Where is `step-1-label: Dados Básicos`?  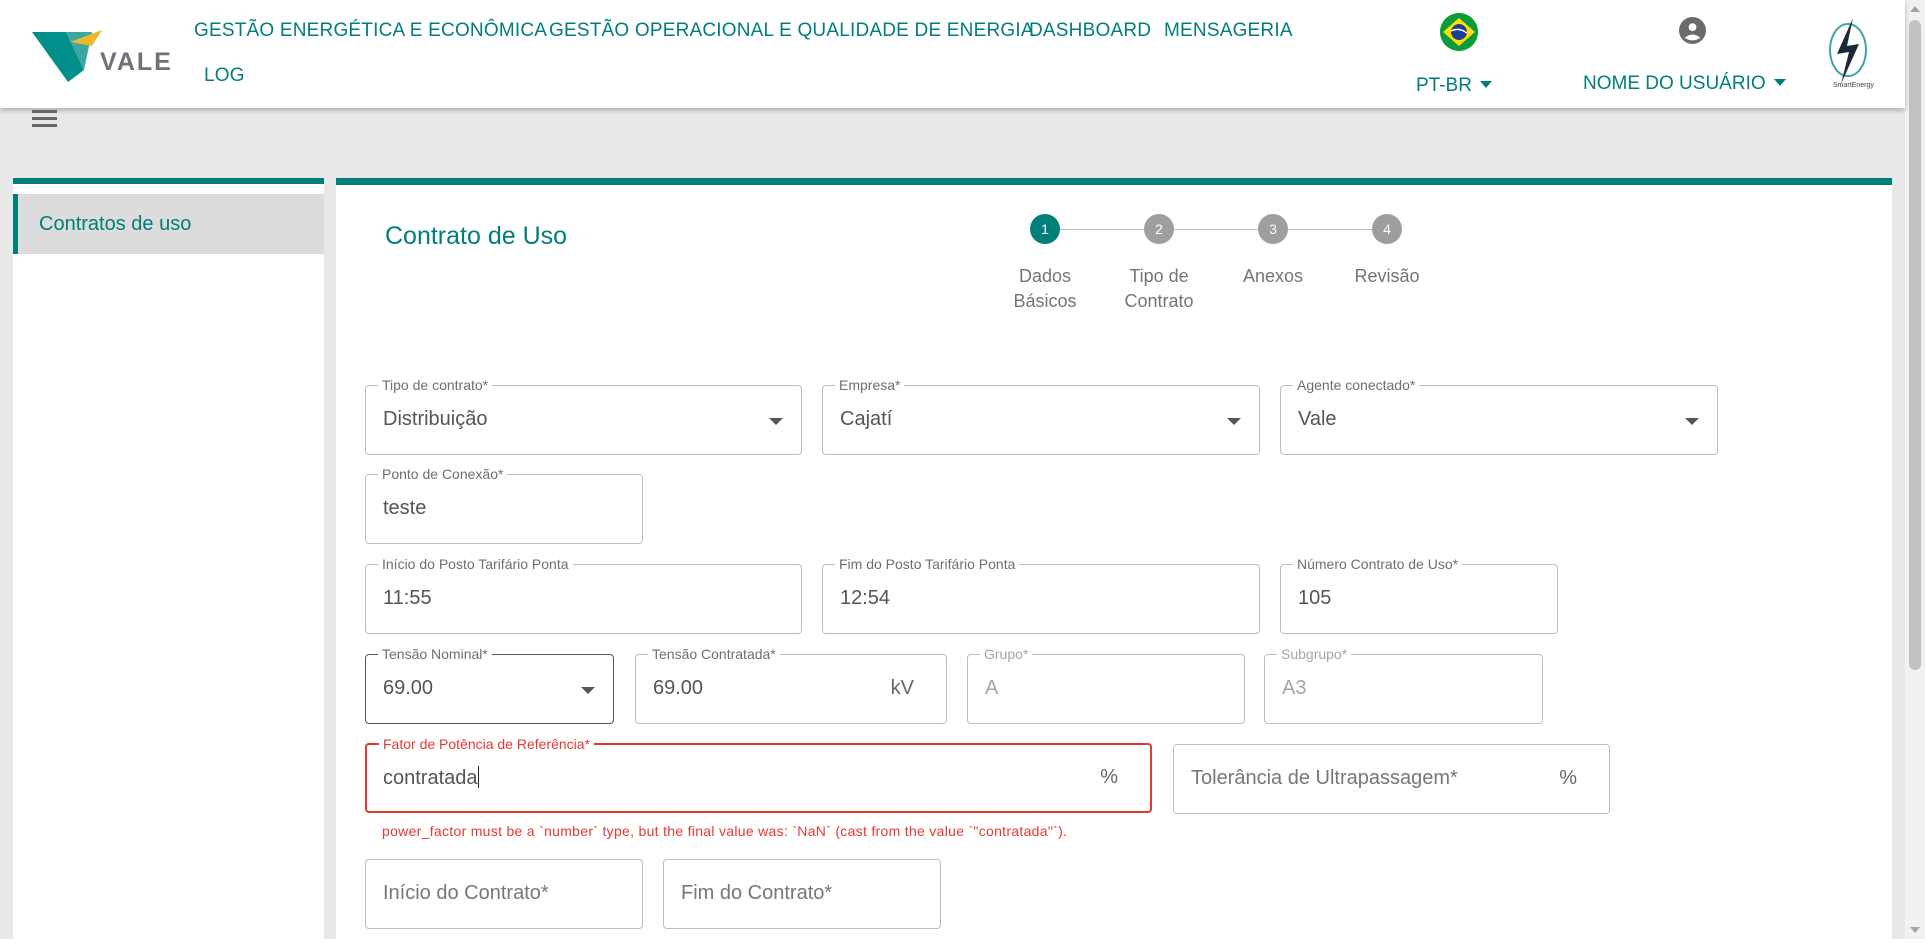 step-1-label: Dados Básicos is located at coordinates (1045, 288).